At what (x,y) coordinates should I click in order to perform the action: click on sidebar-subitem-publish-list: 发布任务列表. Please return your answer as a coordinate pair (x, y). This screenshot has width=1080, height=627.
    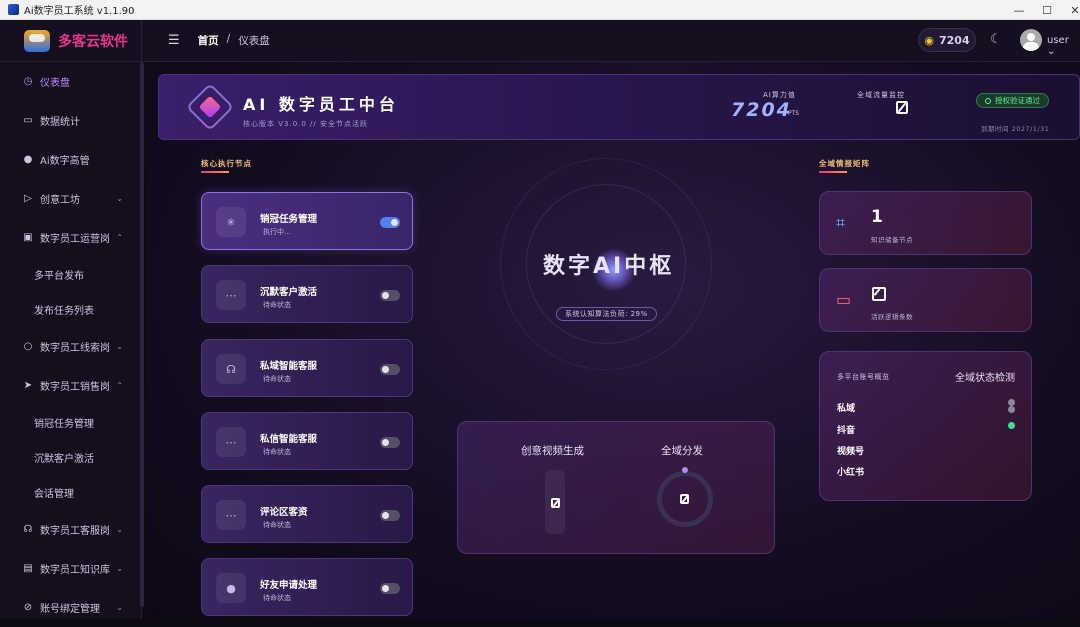
    Looking at the image, I should click on (70, 309).